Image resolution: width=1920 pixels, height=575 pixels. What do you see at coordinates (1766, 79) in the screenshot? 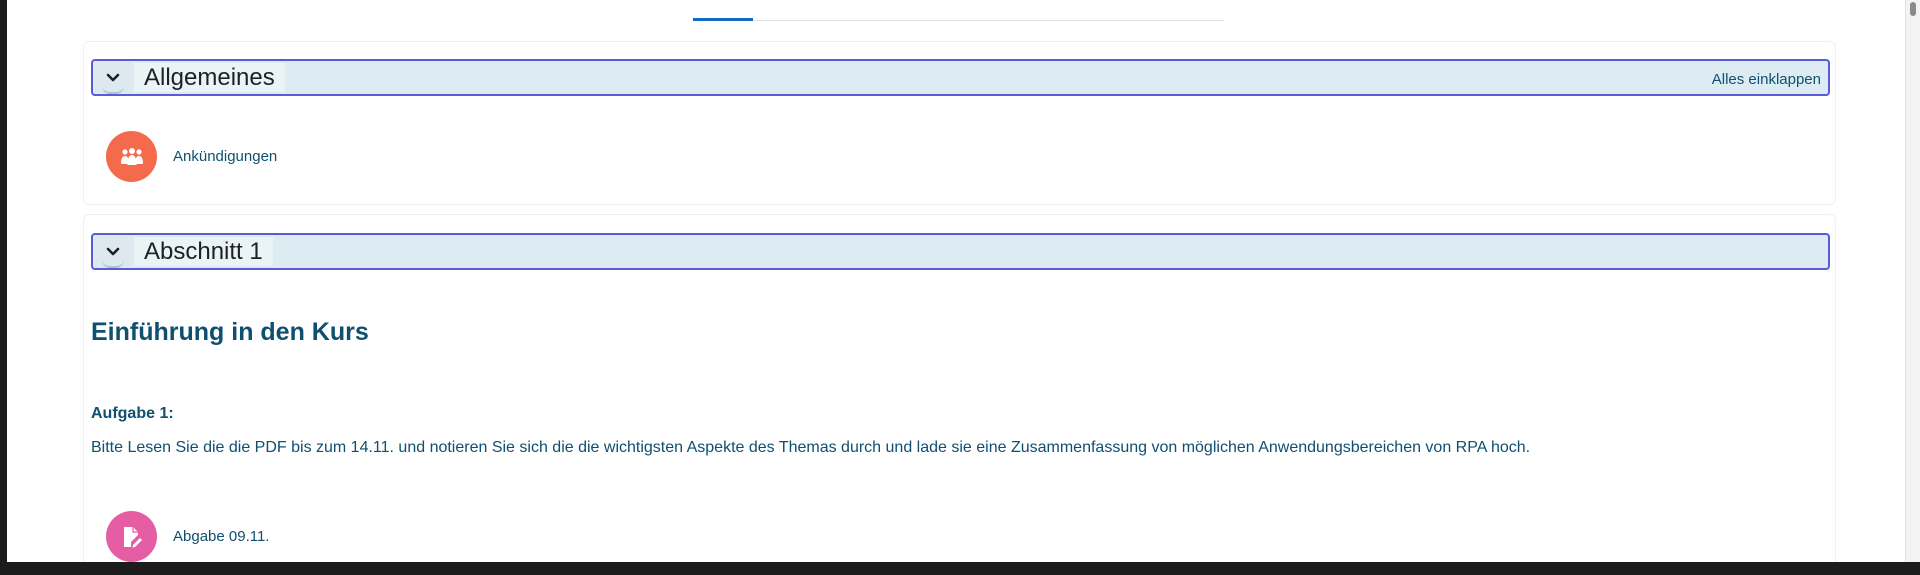
I see `collapse-all-link: Alles einklappen` at bounding box center [1766, 79].